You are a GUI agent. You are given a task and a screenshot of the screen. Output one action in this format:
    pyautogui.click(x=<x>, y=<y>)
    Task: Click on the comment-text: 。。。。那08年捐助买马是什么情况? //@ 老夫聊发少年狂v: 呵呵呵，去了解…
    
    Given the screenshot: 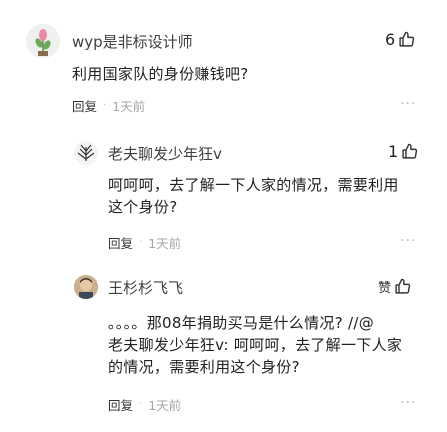 What is the action you would take?
    pyautogui.click(x=255, y=345)
    